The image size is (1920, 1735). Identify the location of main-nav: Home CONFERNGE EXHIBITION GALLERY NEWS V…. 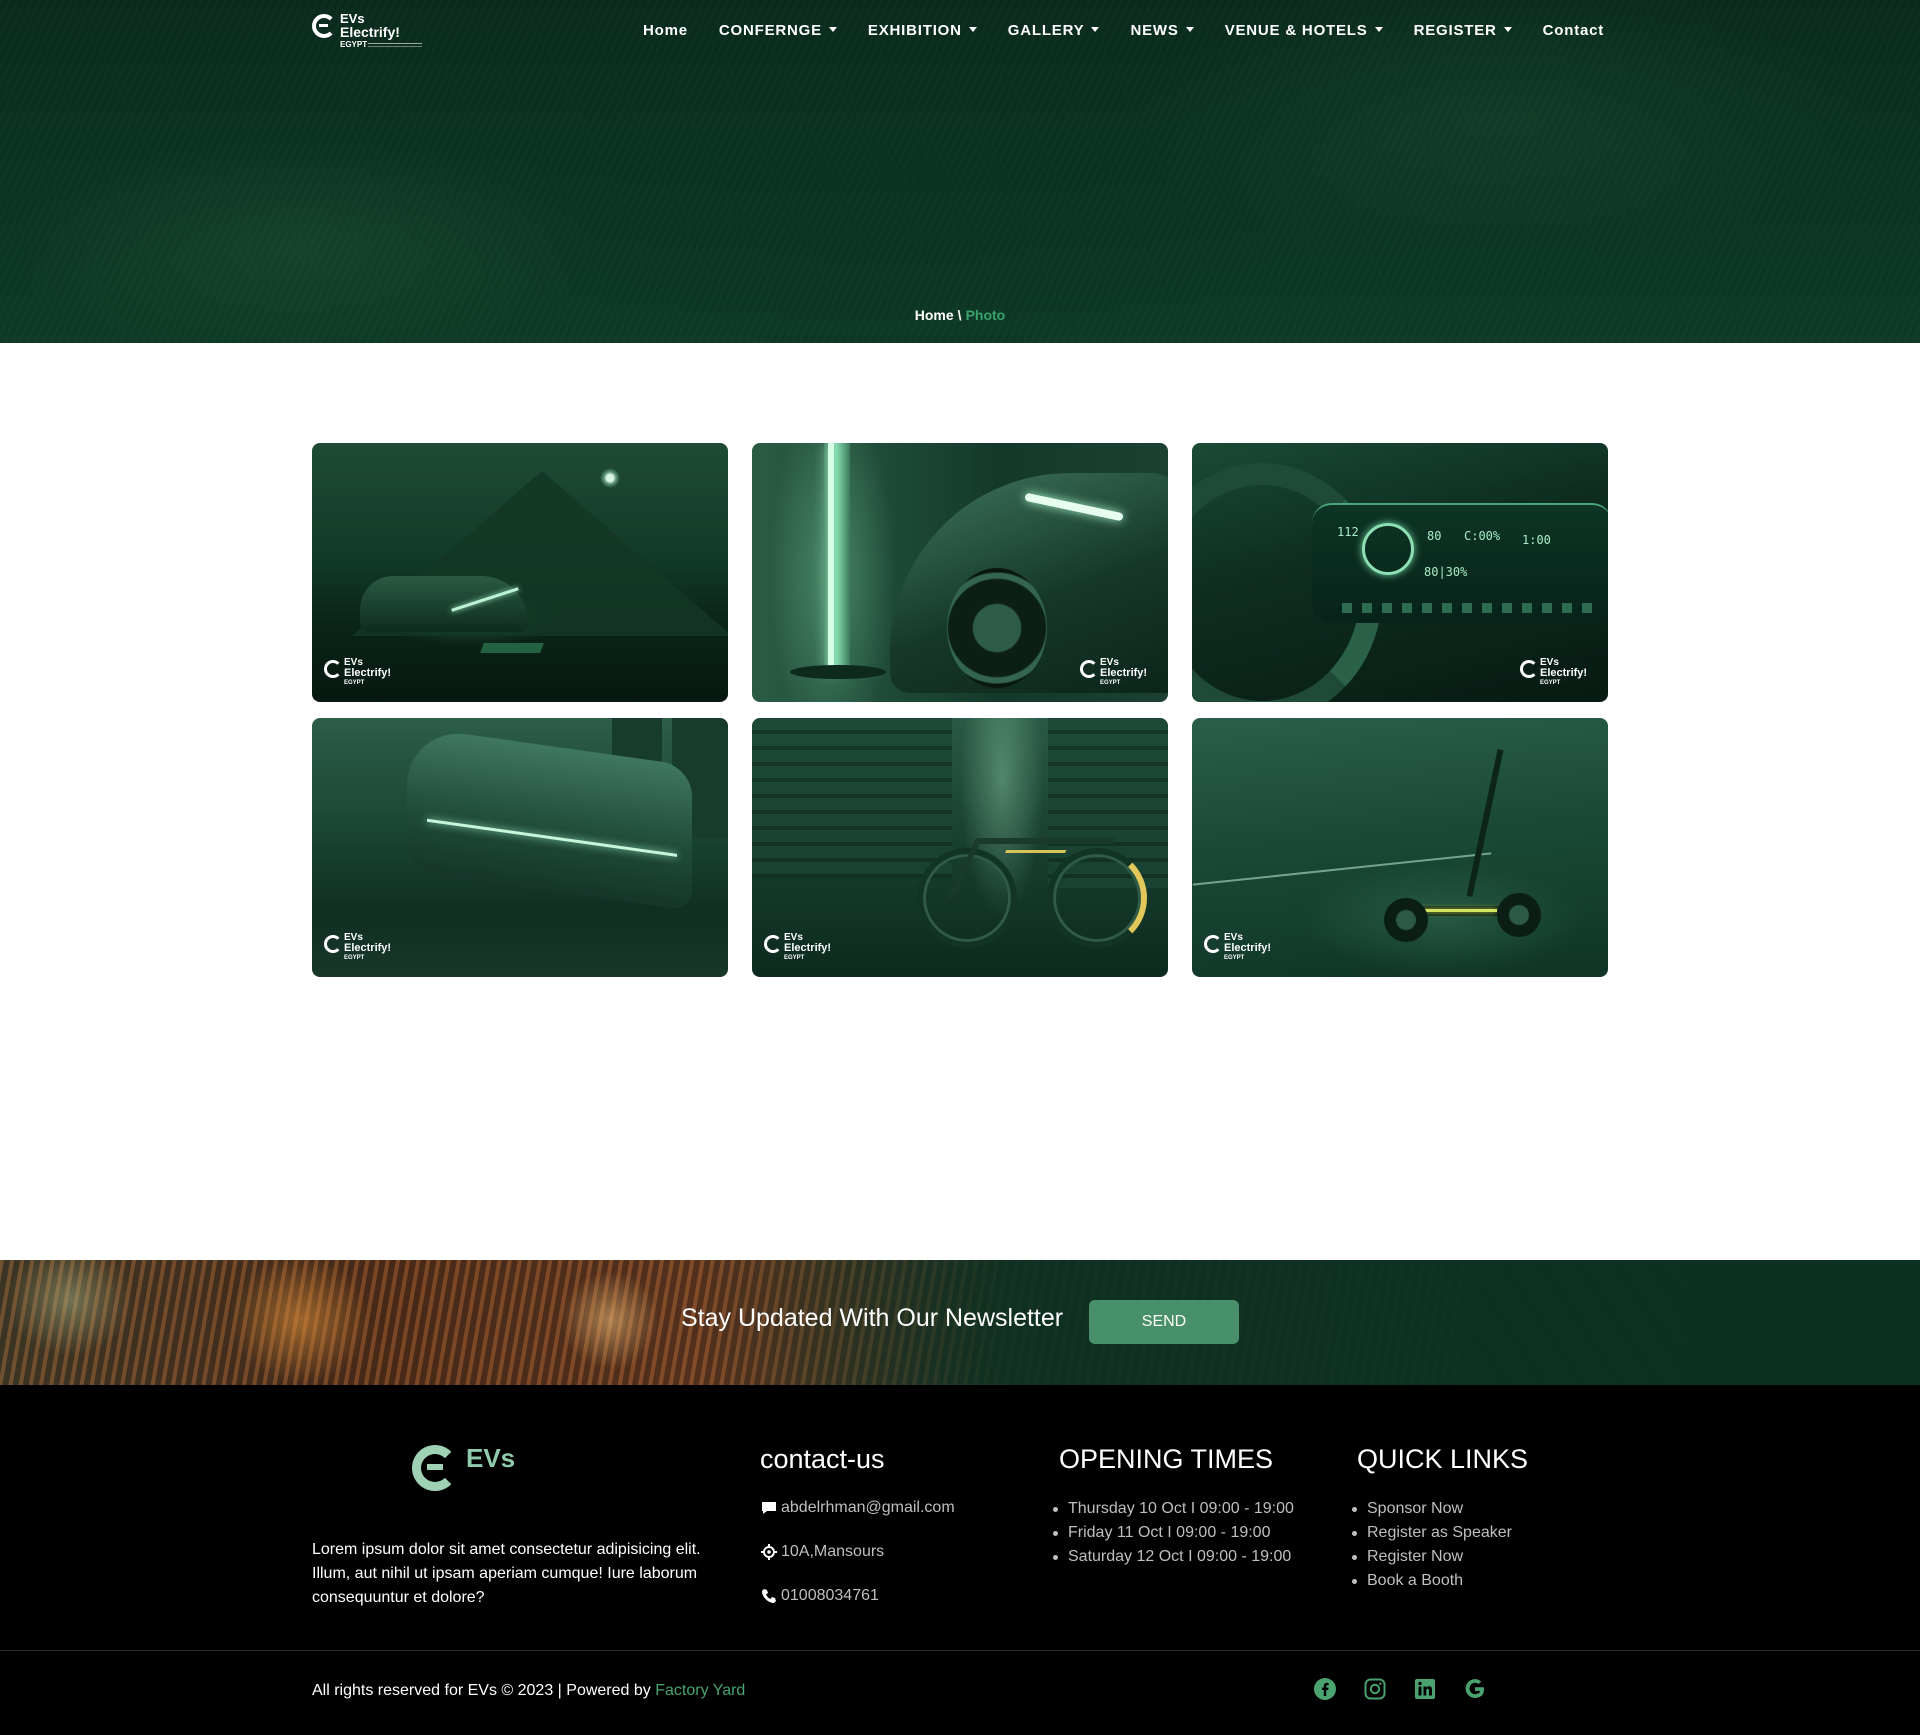
(1139, 30).